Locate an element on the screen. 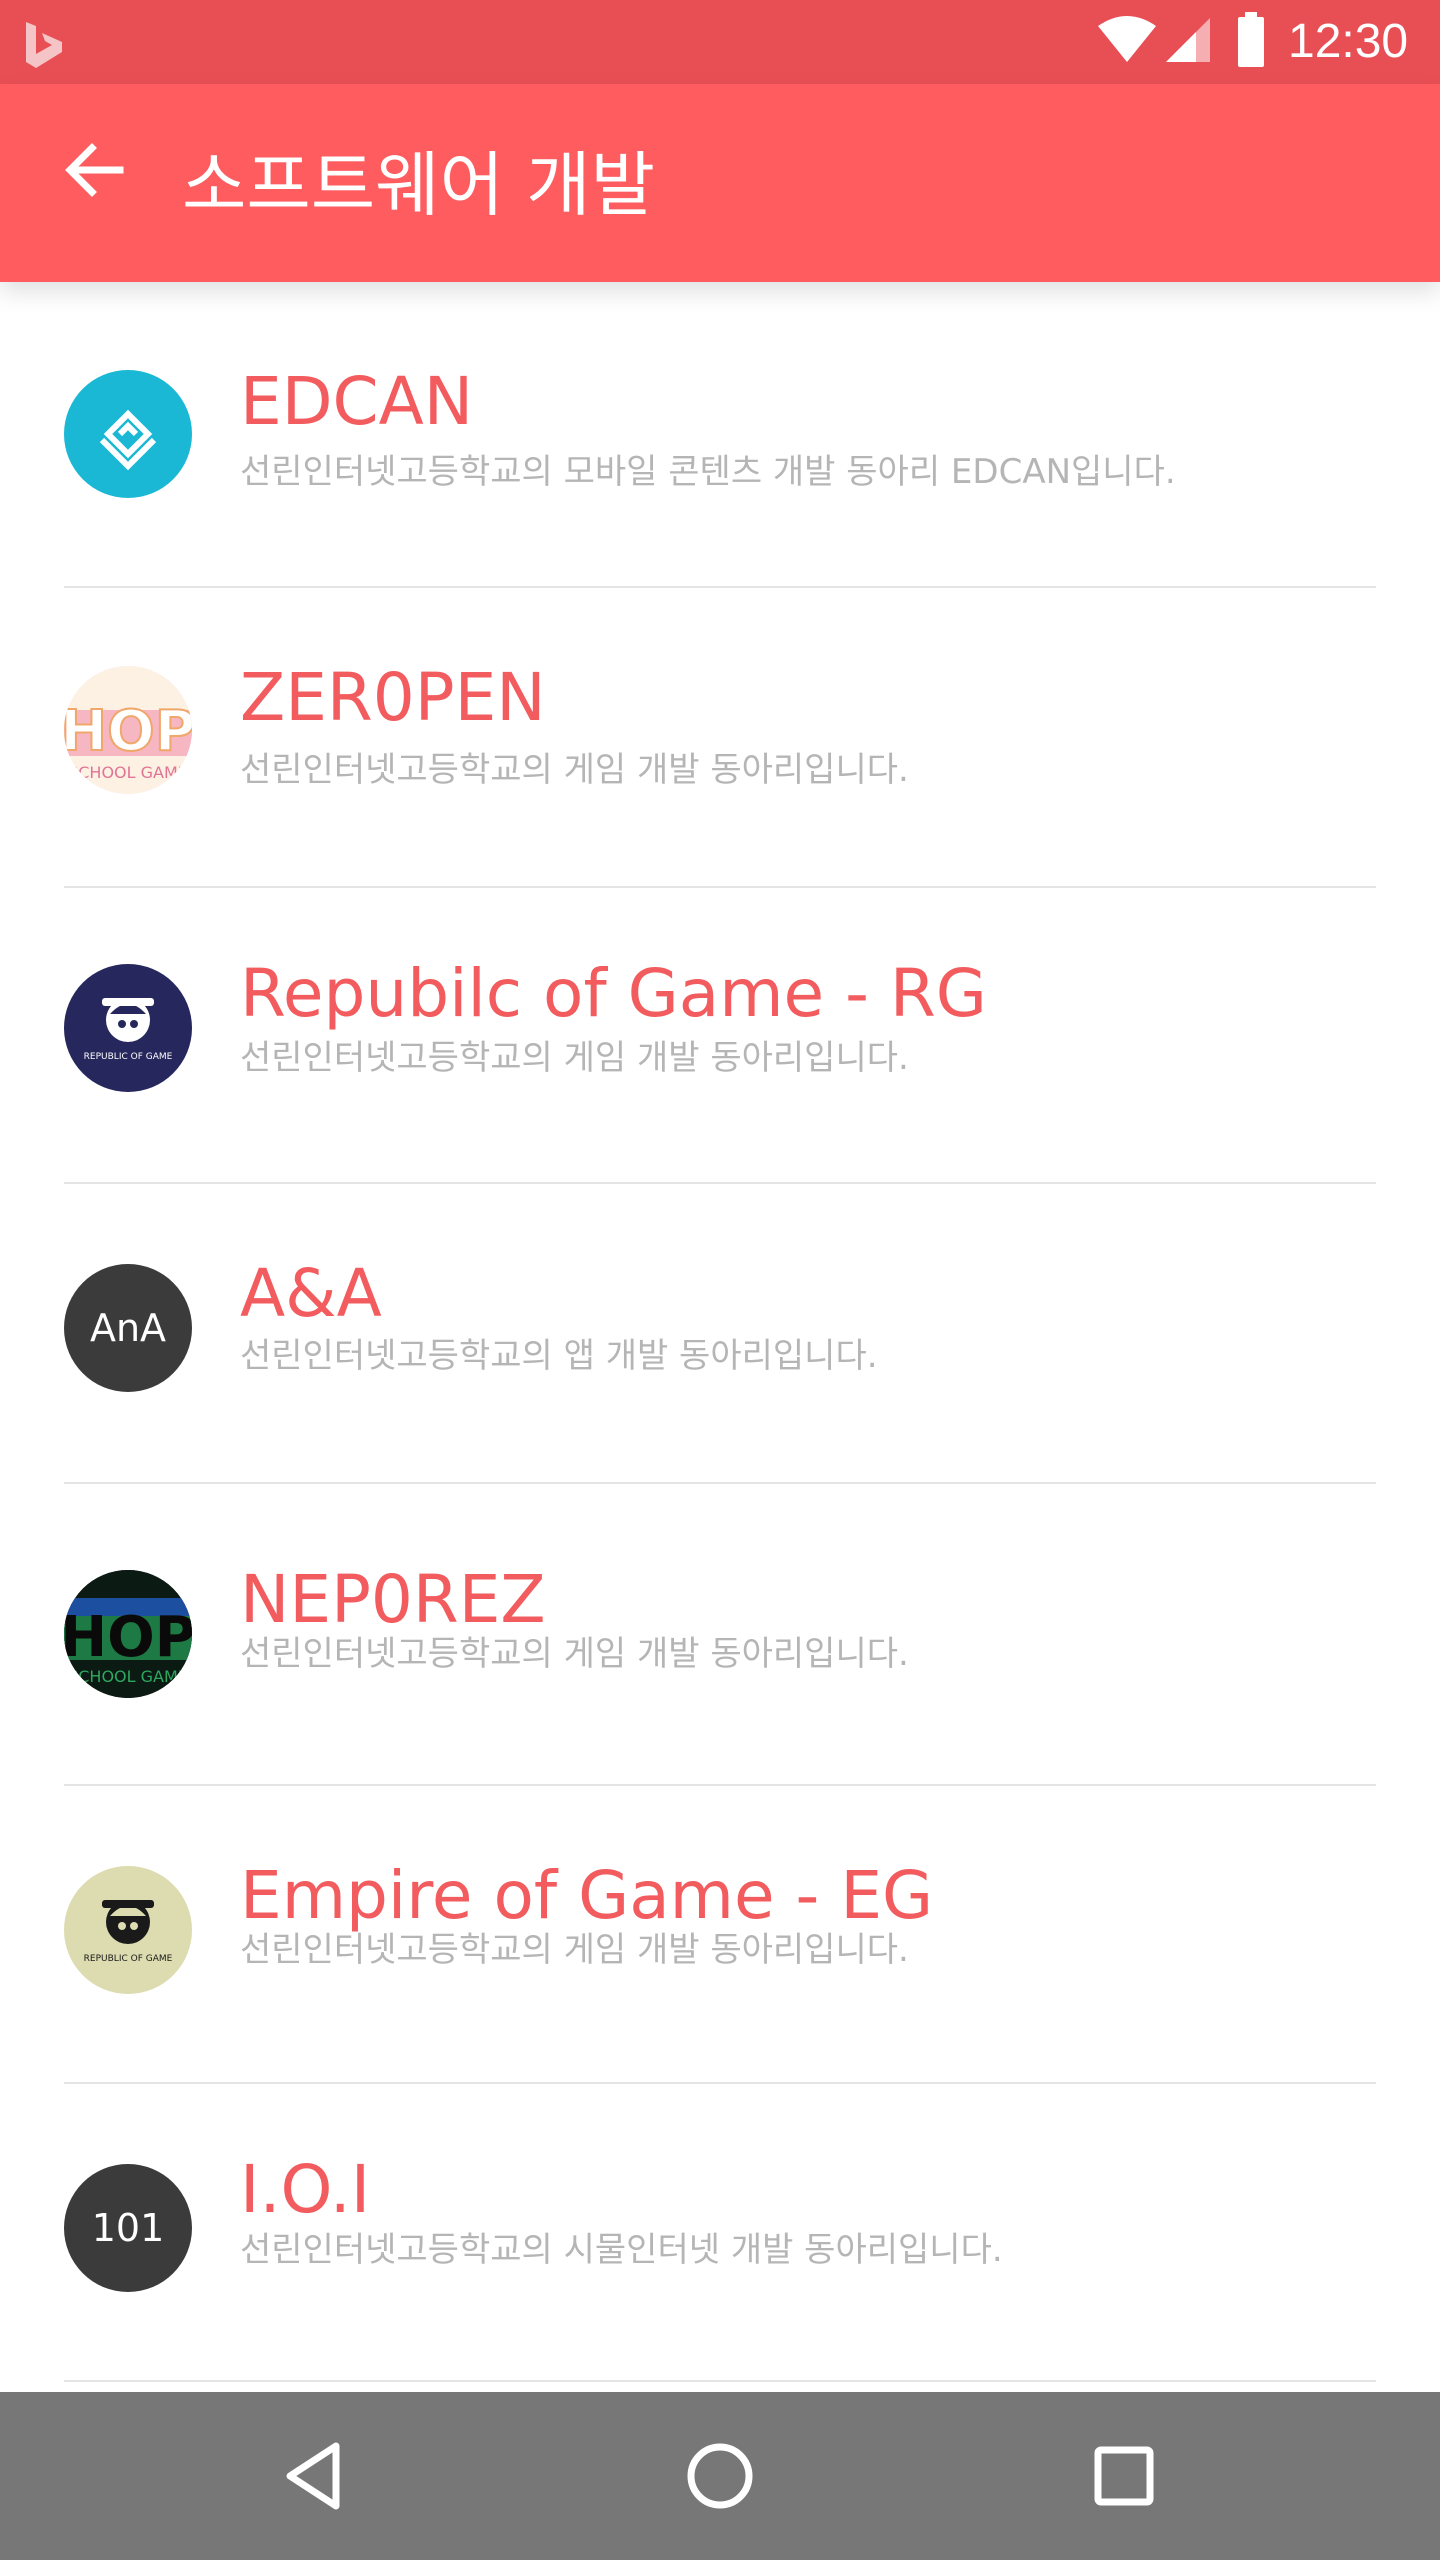  avatar-text: 101 is located at coordinates (128, 2228).